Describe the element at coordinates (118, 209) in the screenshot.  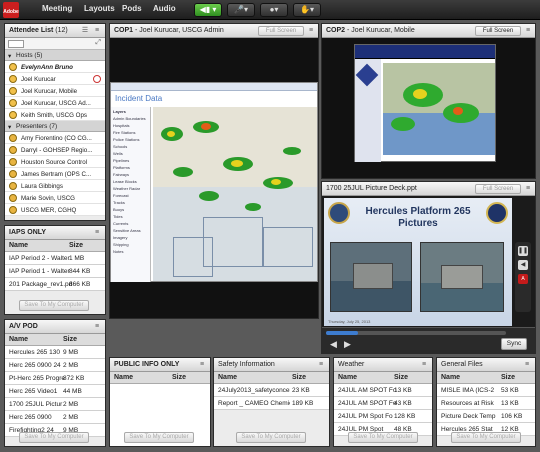
I see `layer-item: Buoys` at that location.